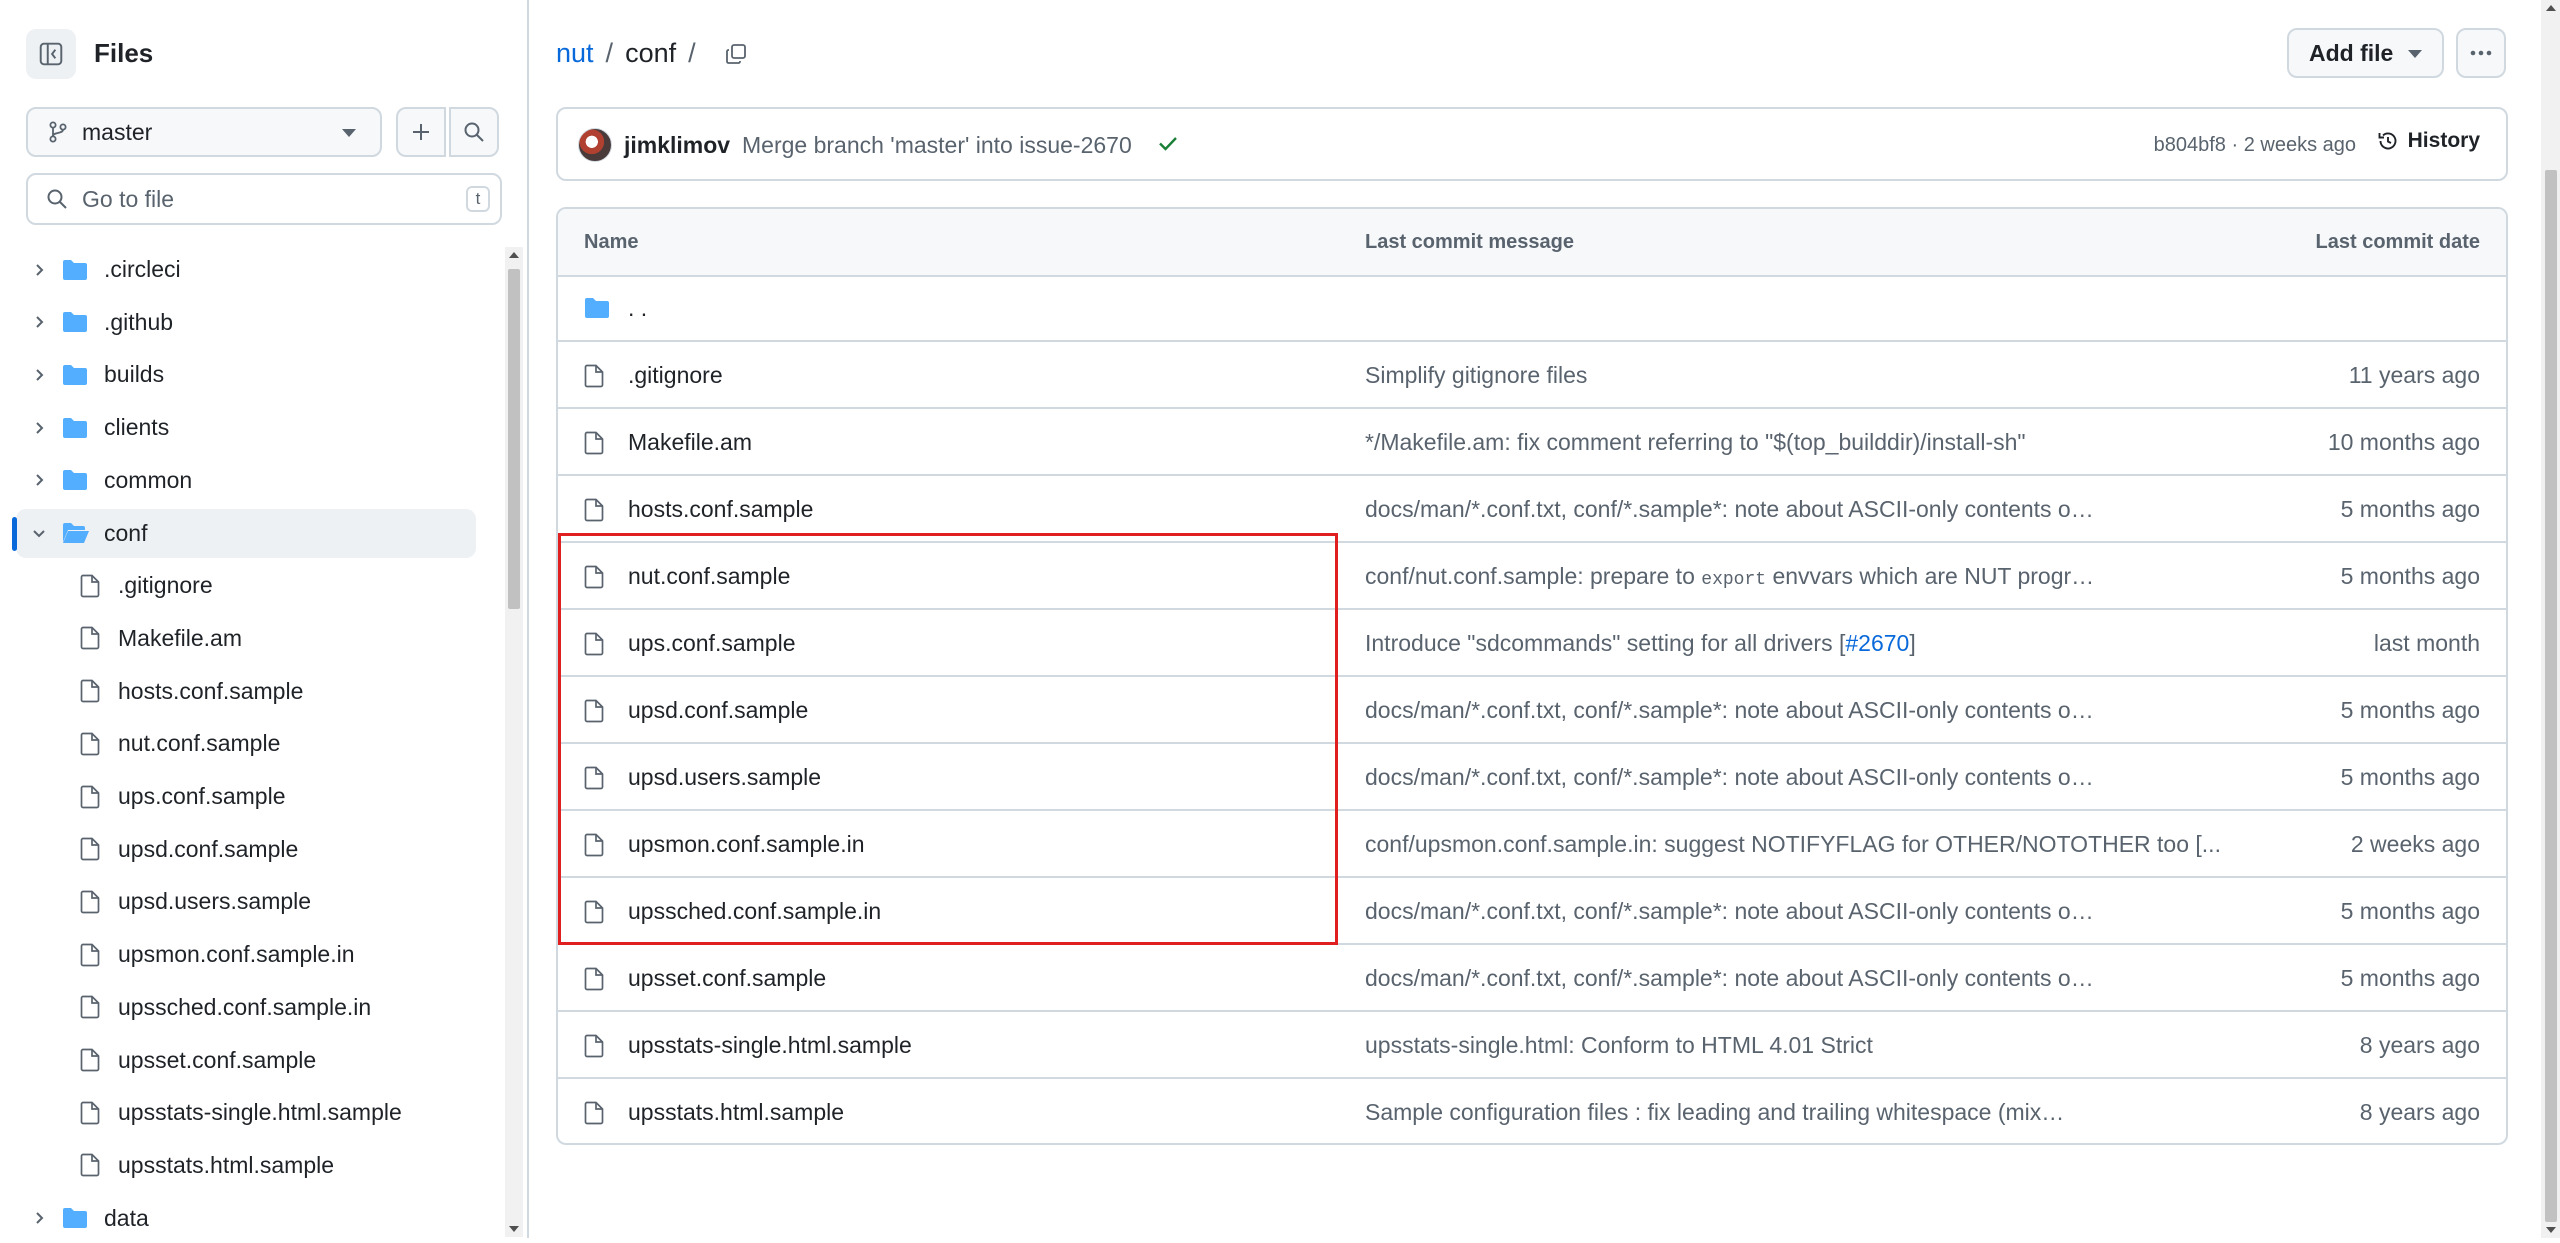 The width and height of the screenshot is (2560, 1243). What do you see at coordinates (246, 585) in the screenshot?
I see `tree-item-gitignore: .gitignore` at bounding box center [246, 585].